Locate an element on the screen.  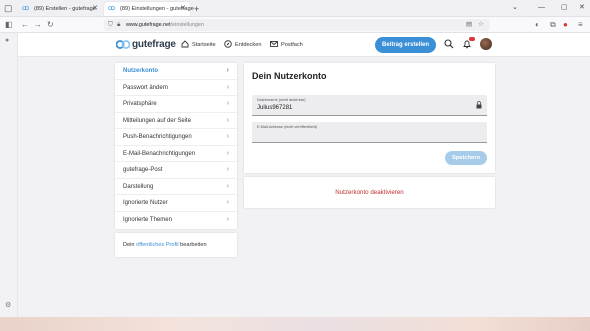
minimize-icon: — is located at coordinates (541, 8).